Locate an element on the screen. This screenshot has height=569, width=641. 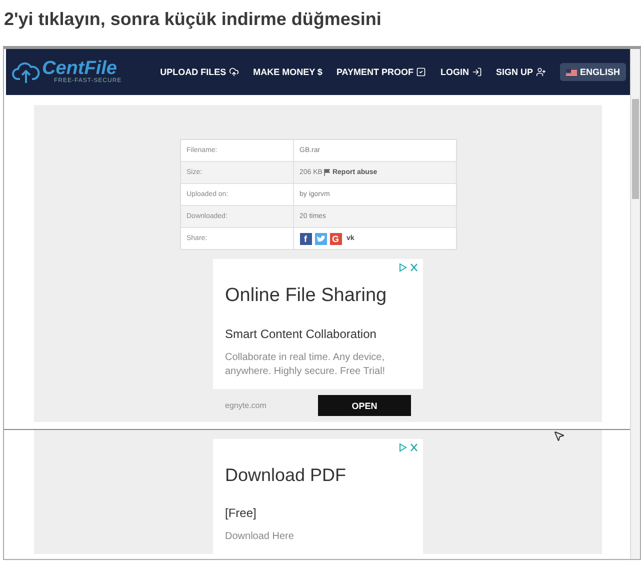
ad-domain: egnyte.com is located at coordinates (245, 405).